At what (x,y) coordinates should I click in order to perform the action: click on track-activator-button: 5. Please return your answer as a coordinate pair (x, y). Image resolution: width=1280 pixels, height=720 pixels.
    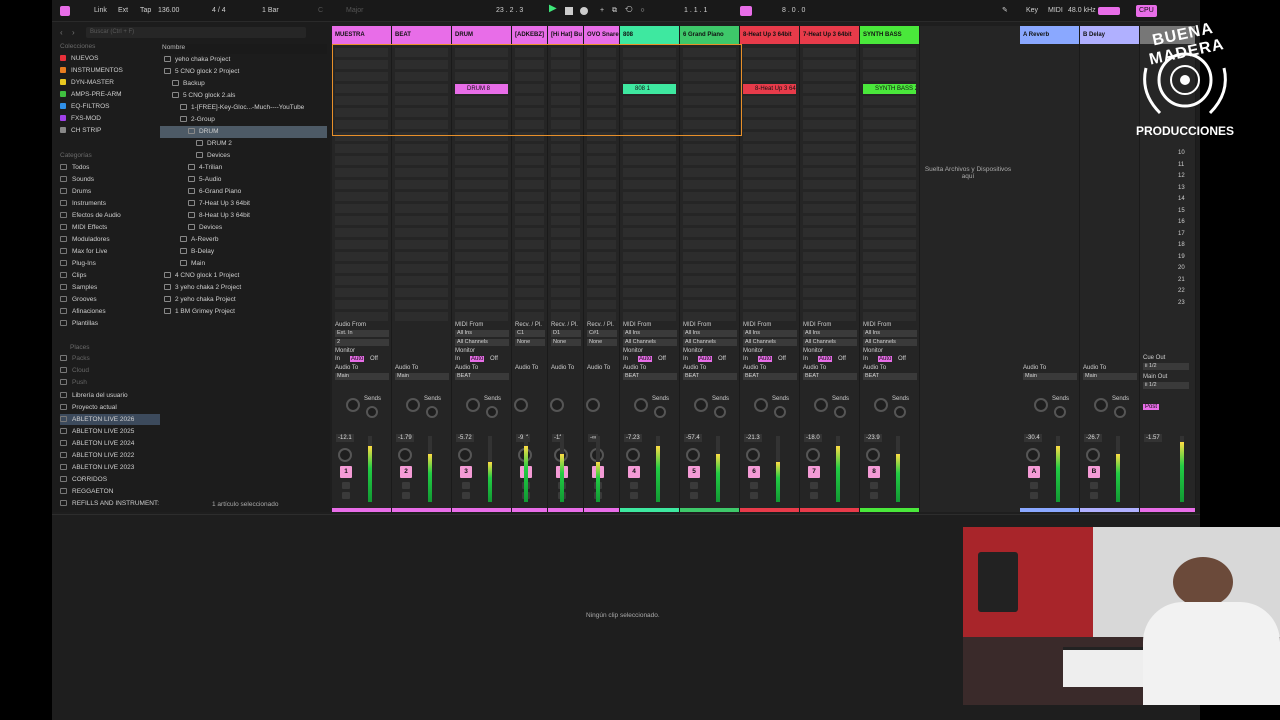
    Looking at the image, I should click on (694, 472).